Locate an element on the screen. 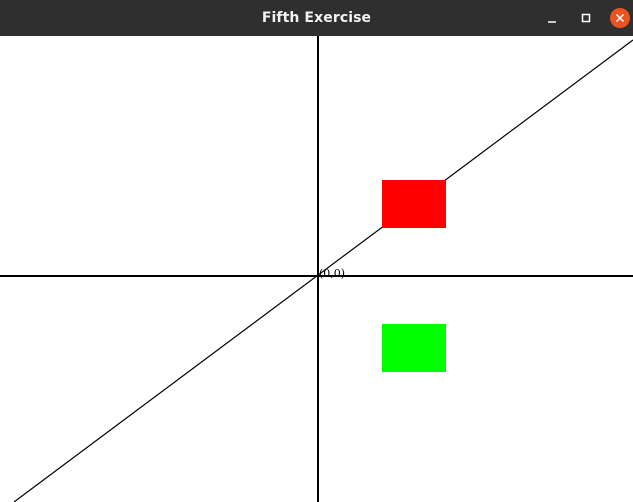 The image size is (633, 502). red-rectangle is located at coordinates (414, 204).